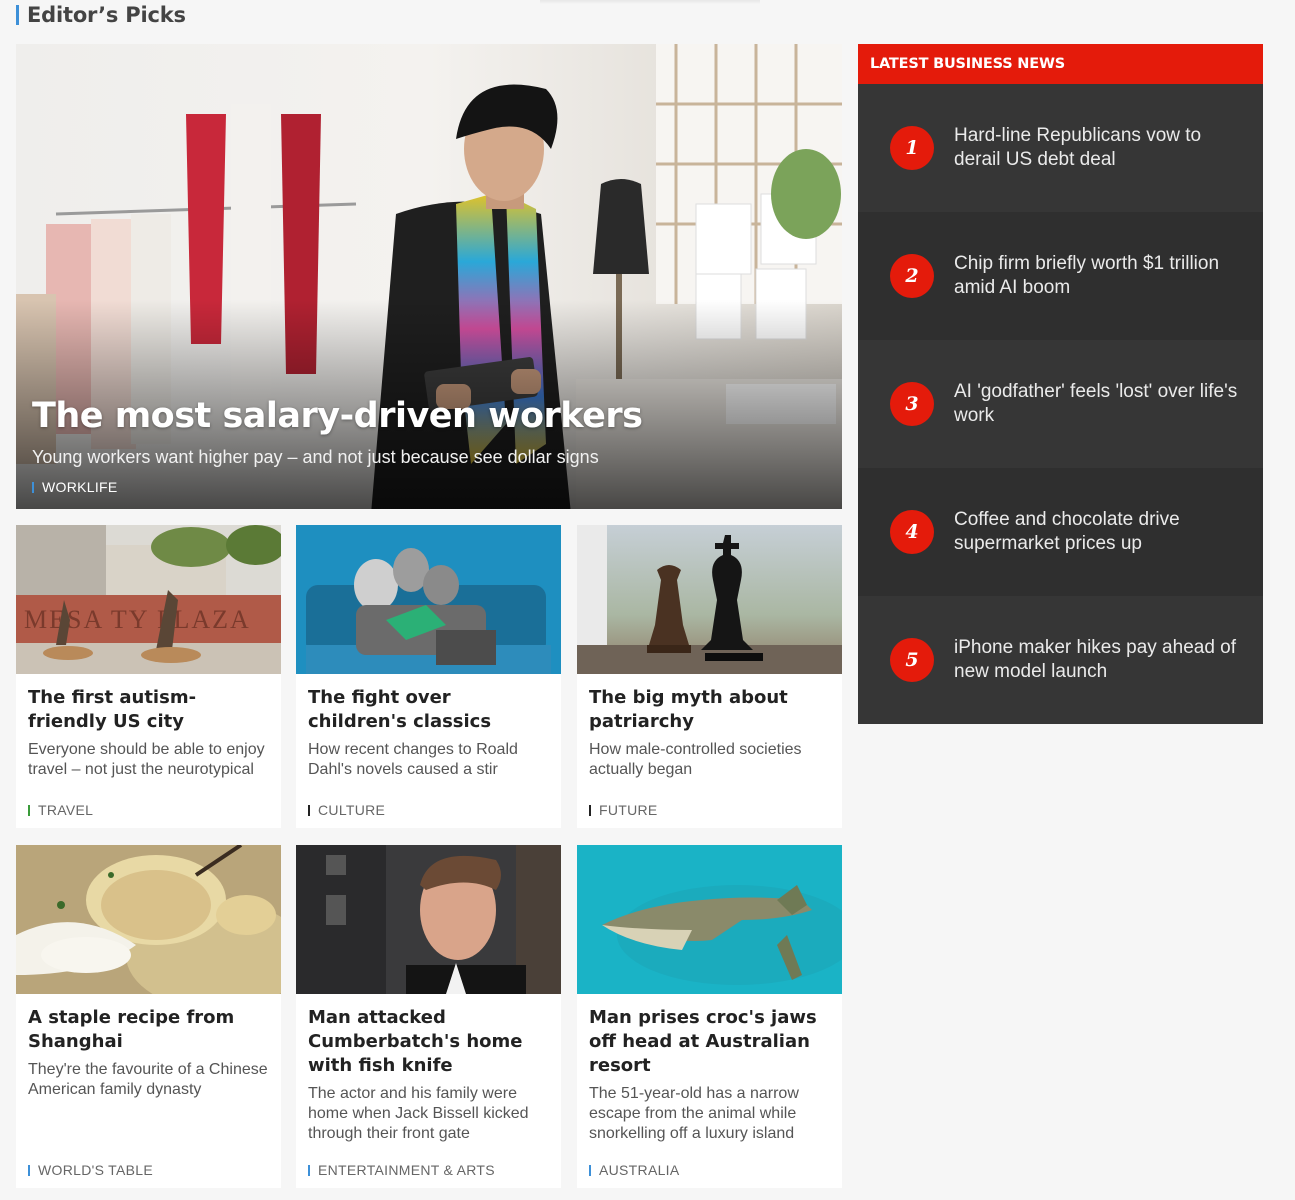 This screenshot has height=1200, width=1295. I want to click on rank-badge: 4, so click(912, 532).